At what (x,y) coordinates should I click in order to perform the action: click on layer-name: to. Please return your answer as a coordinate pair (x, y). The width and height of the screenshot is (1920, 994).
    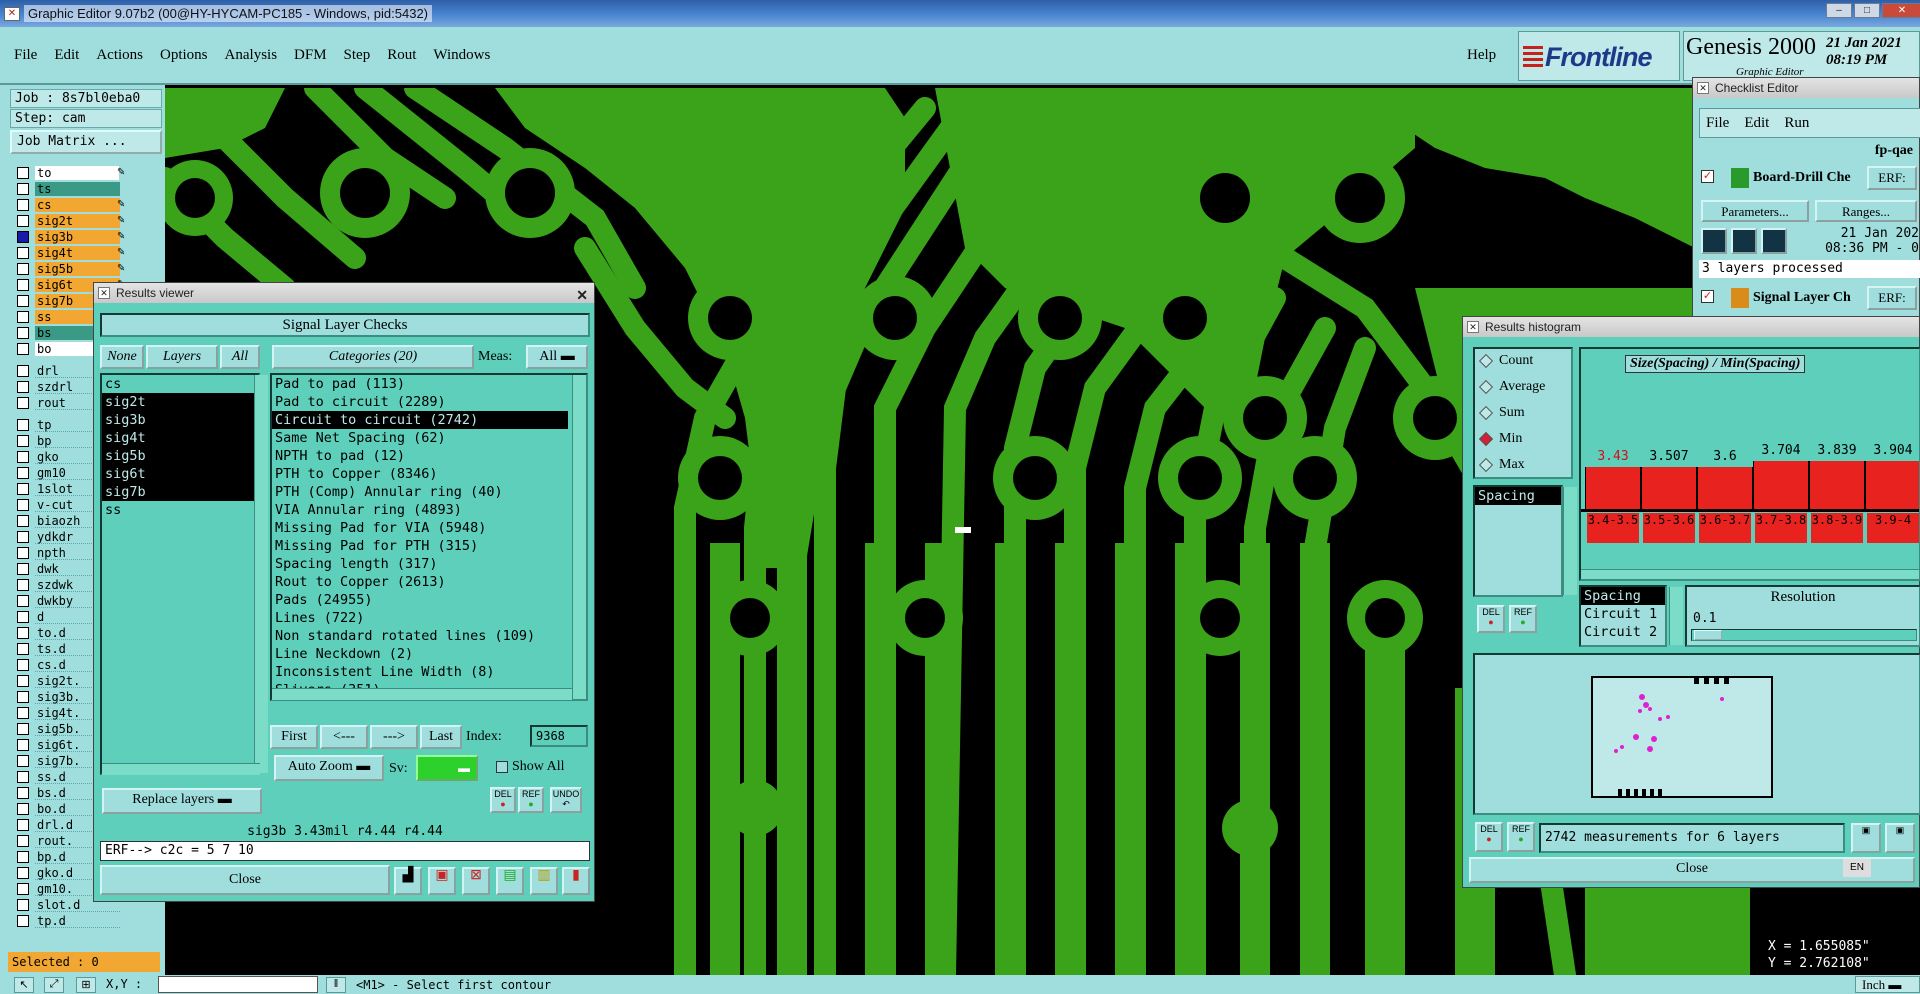
    Looking at the image, I should click on (77, 172).